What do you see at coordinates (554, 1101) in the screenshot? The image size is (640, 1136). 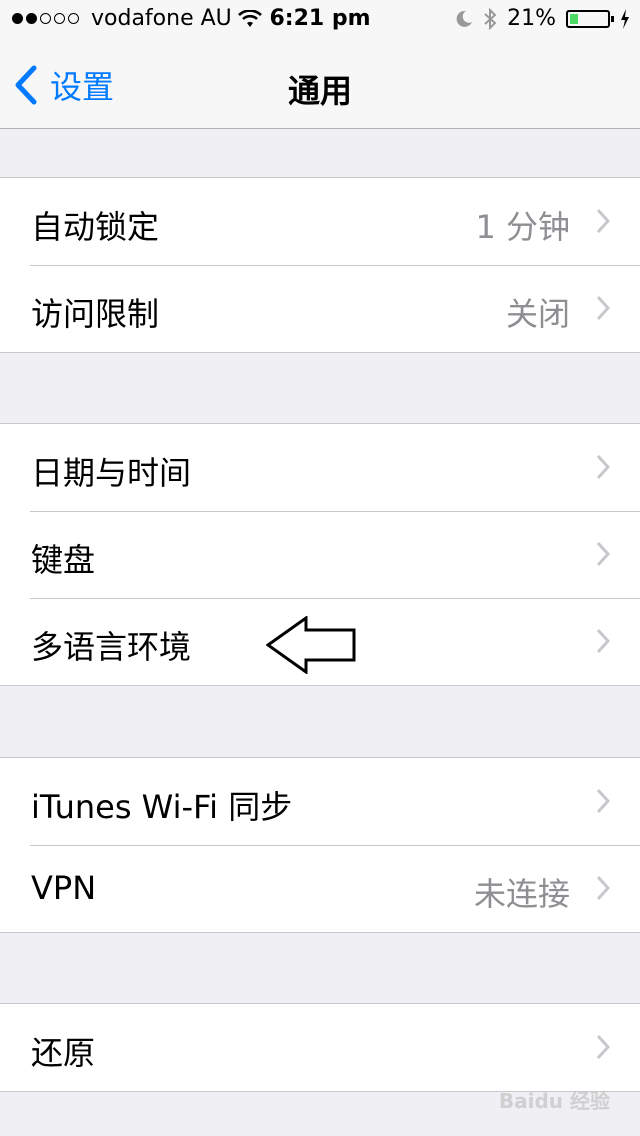 I see `watermark-logo: Baidu 经验` at bounding box center [554, 1101].